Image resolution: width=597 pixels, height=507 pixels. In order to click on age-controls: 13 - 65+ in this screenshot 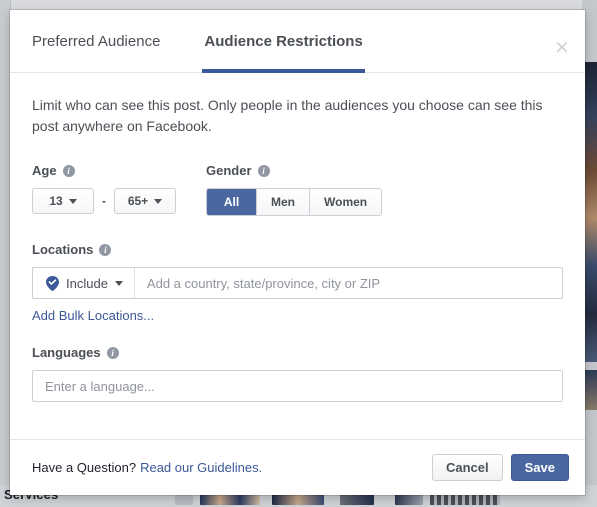, I will do `click(119, 201)`.